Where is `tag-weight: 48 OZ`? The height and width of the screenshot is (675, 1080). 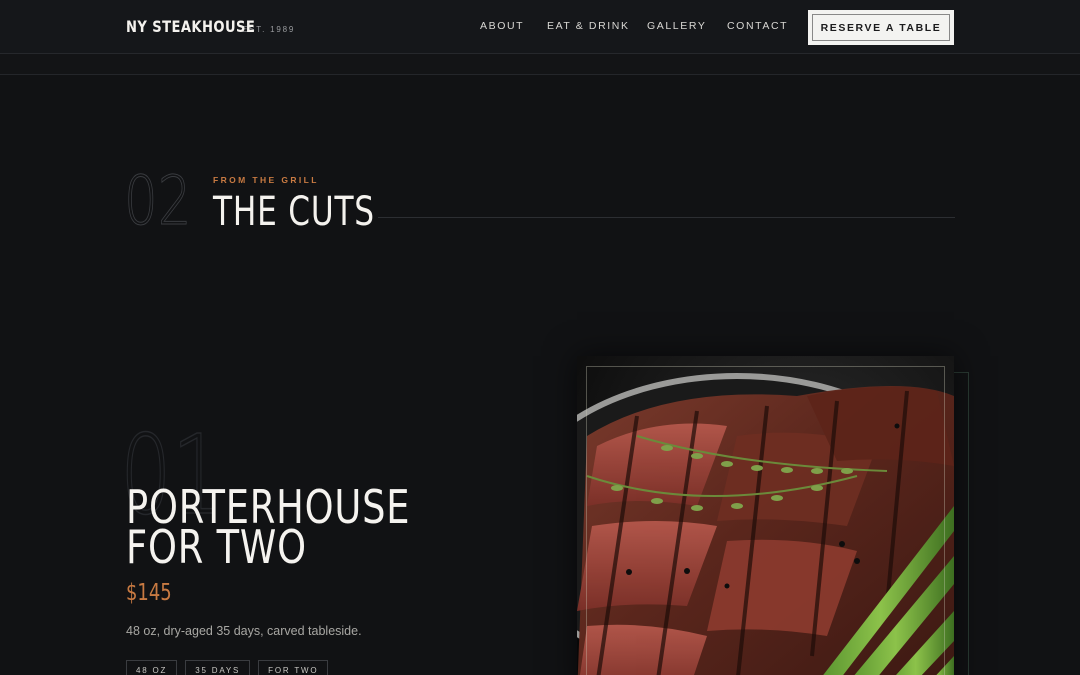
tag-weight: 48 OZ is located at coordinates (152, 667).